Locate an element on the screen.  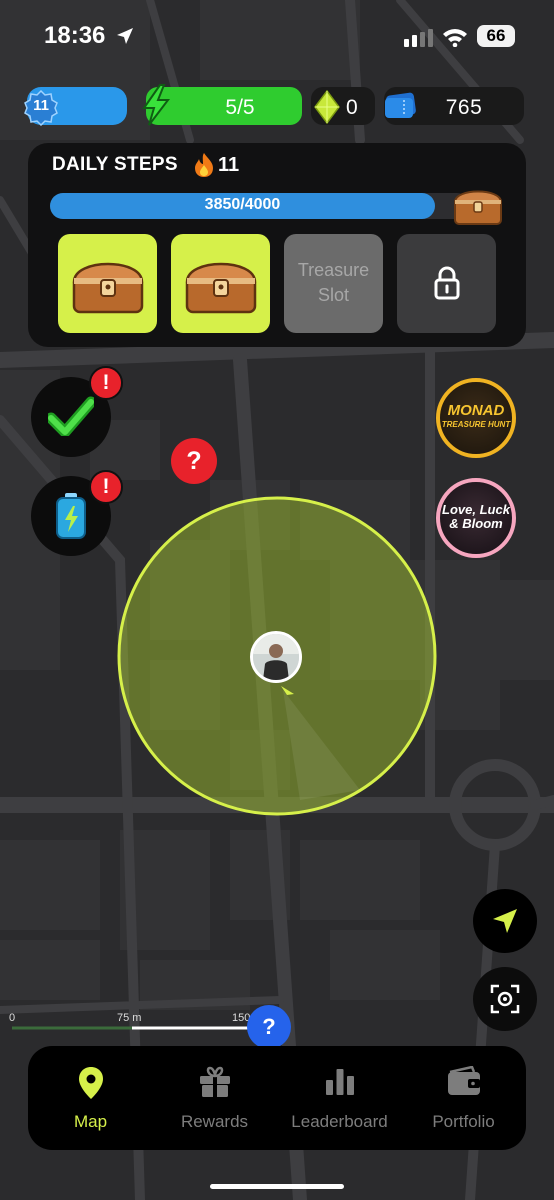
wallet-icon is located at coordinates (463, 1080).